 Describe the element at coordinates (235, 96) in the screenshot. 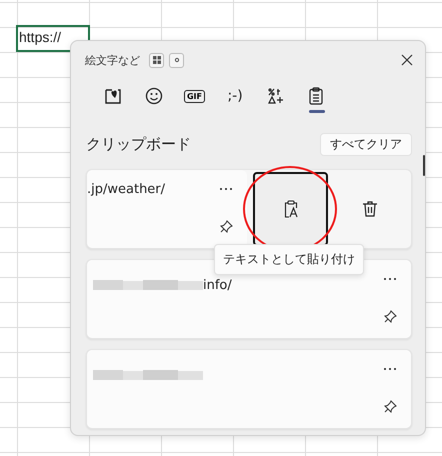

I see `kaomoji-tab: ;-)` at that location.